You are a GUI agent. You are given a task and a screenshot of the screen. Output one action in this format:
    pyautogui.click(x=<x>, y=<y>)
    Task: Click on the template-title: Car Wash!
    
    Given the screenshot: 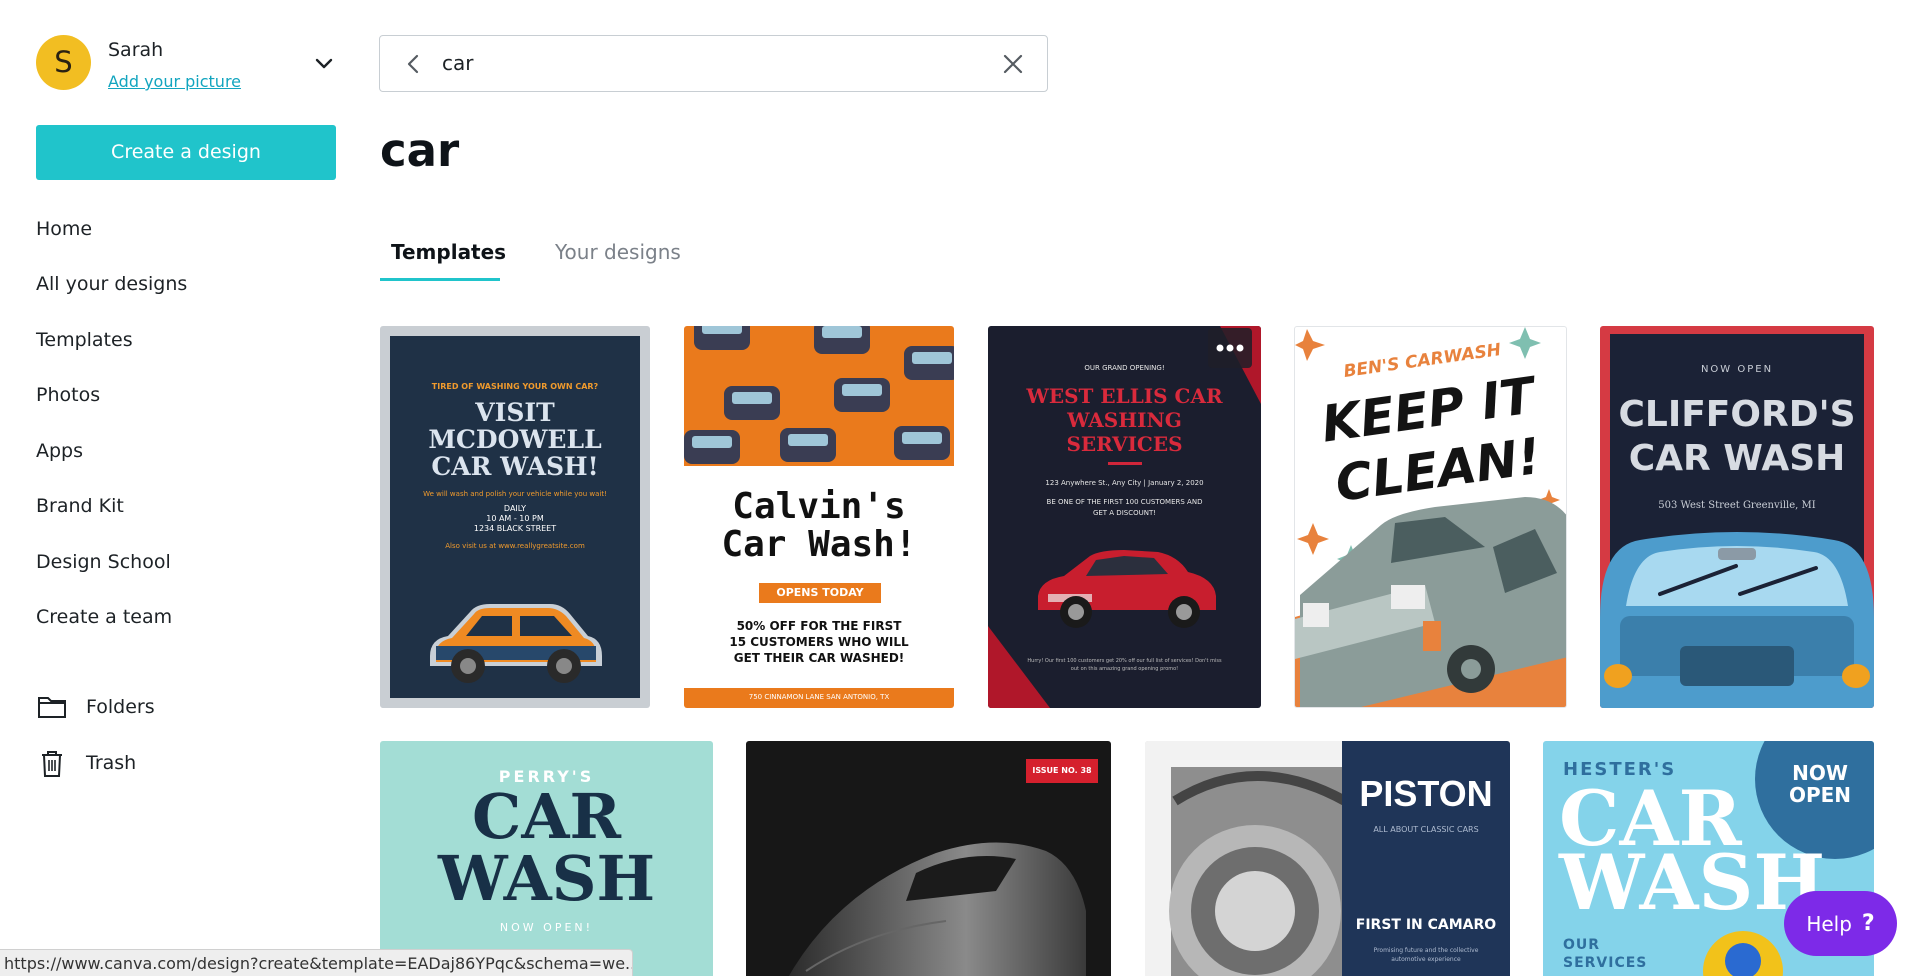 What is the action you would take?
    pyautogui.click(x=819, y=544)
    